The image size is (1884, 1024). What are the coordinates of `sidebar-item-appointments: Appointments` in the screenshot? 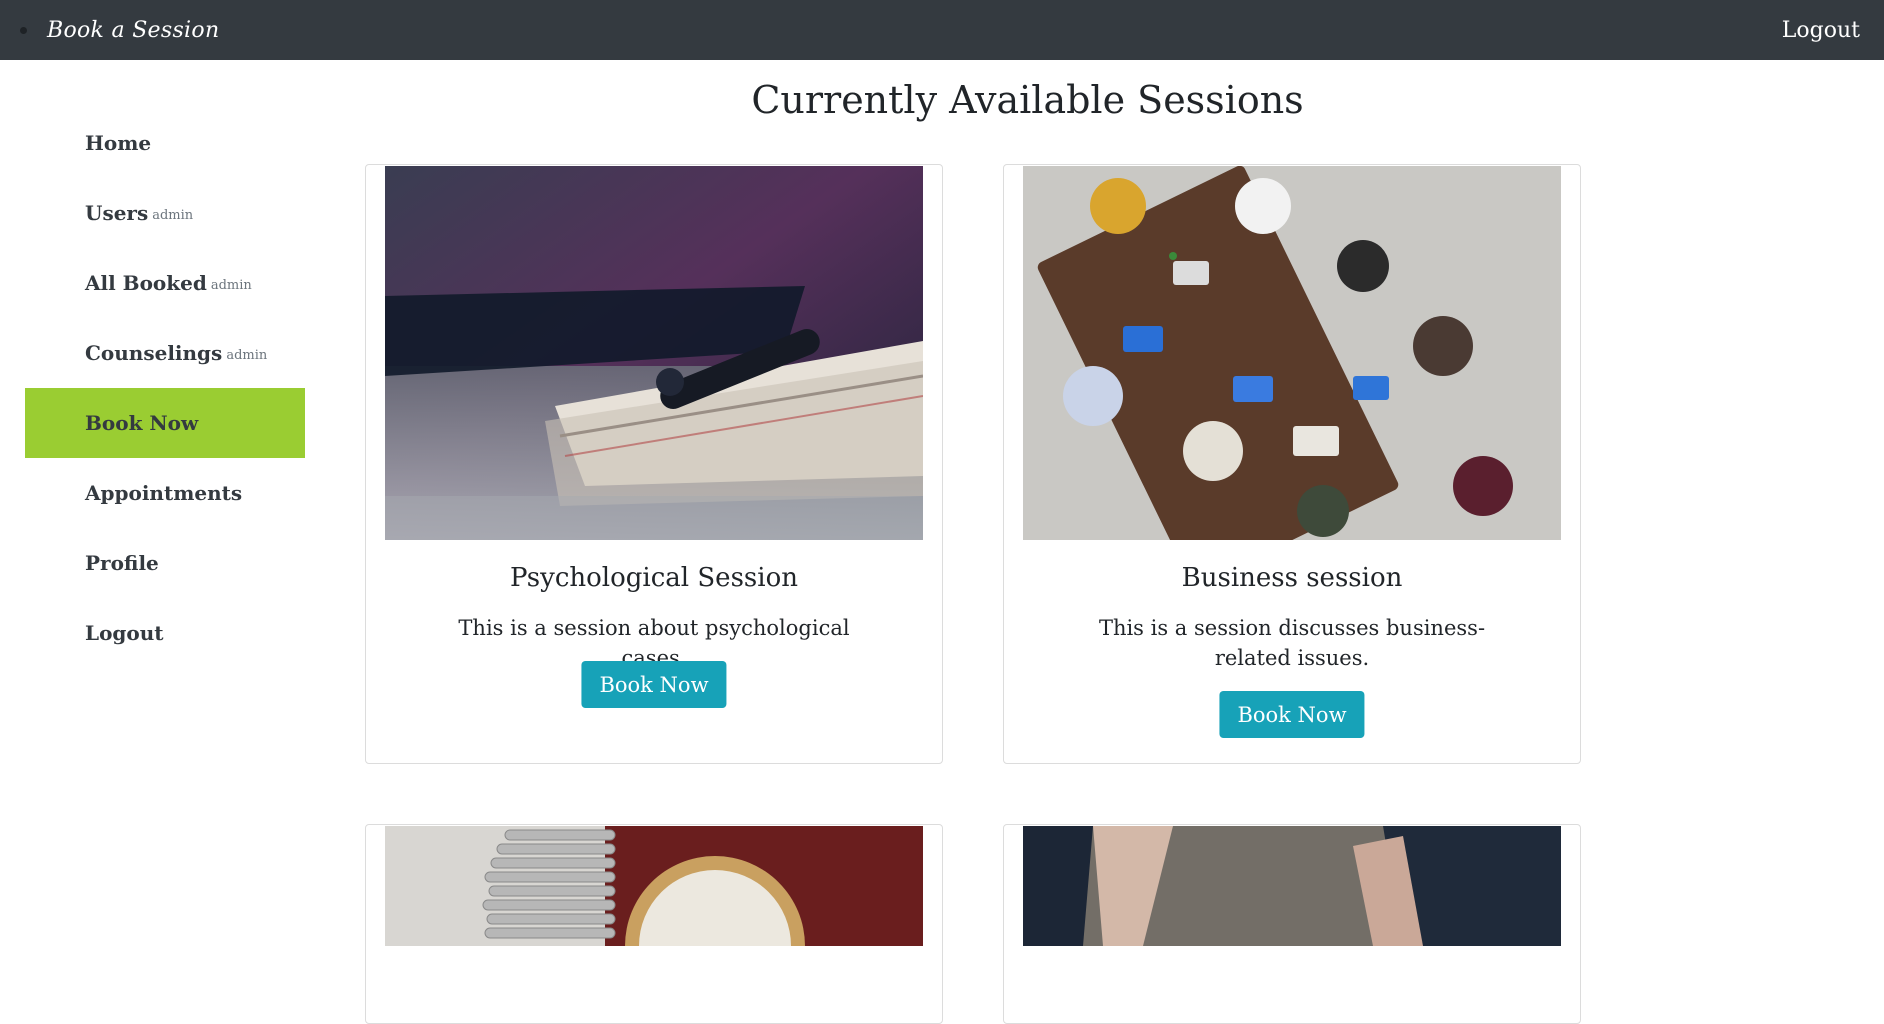 It's located at (165, 493).